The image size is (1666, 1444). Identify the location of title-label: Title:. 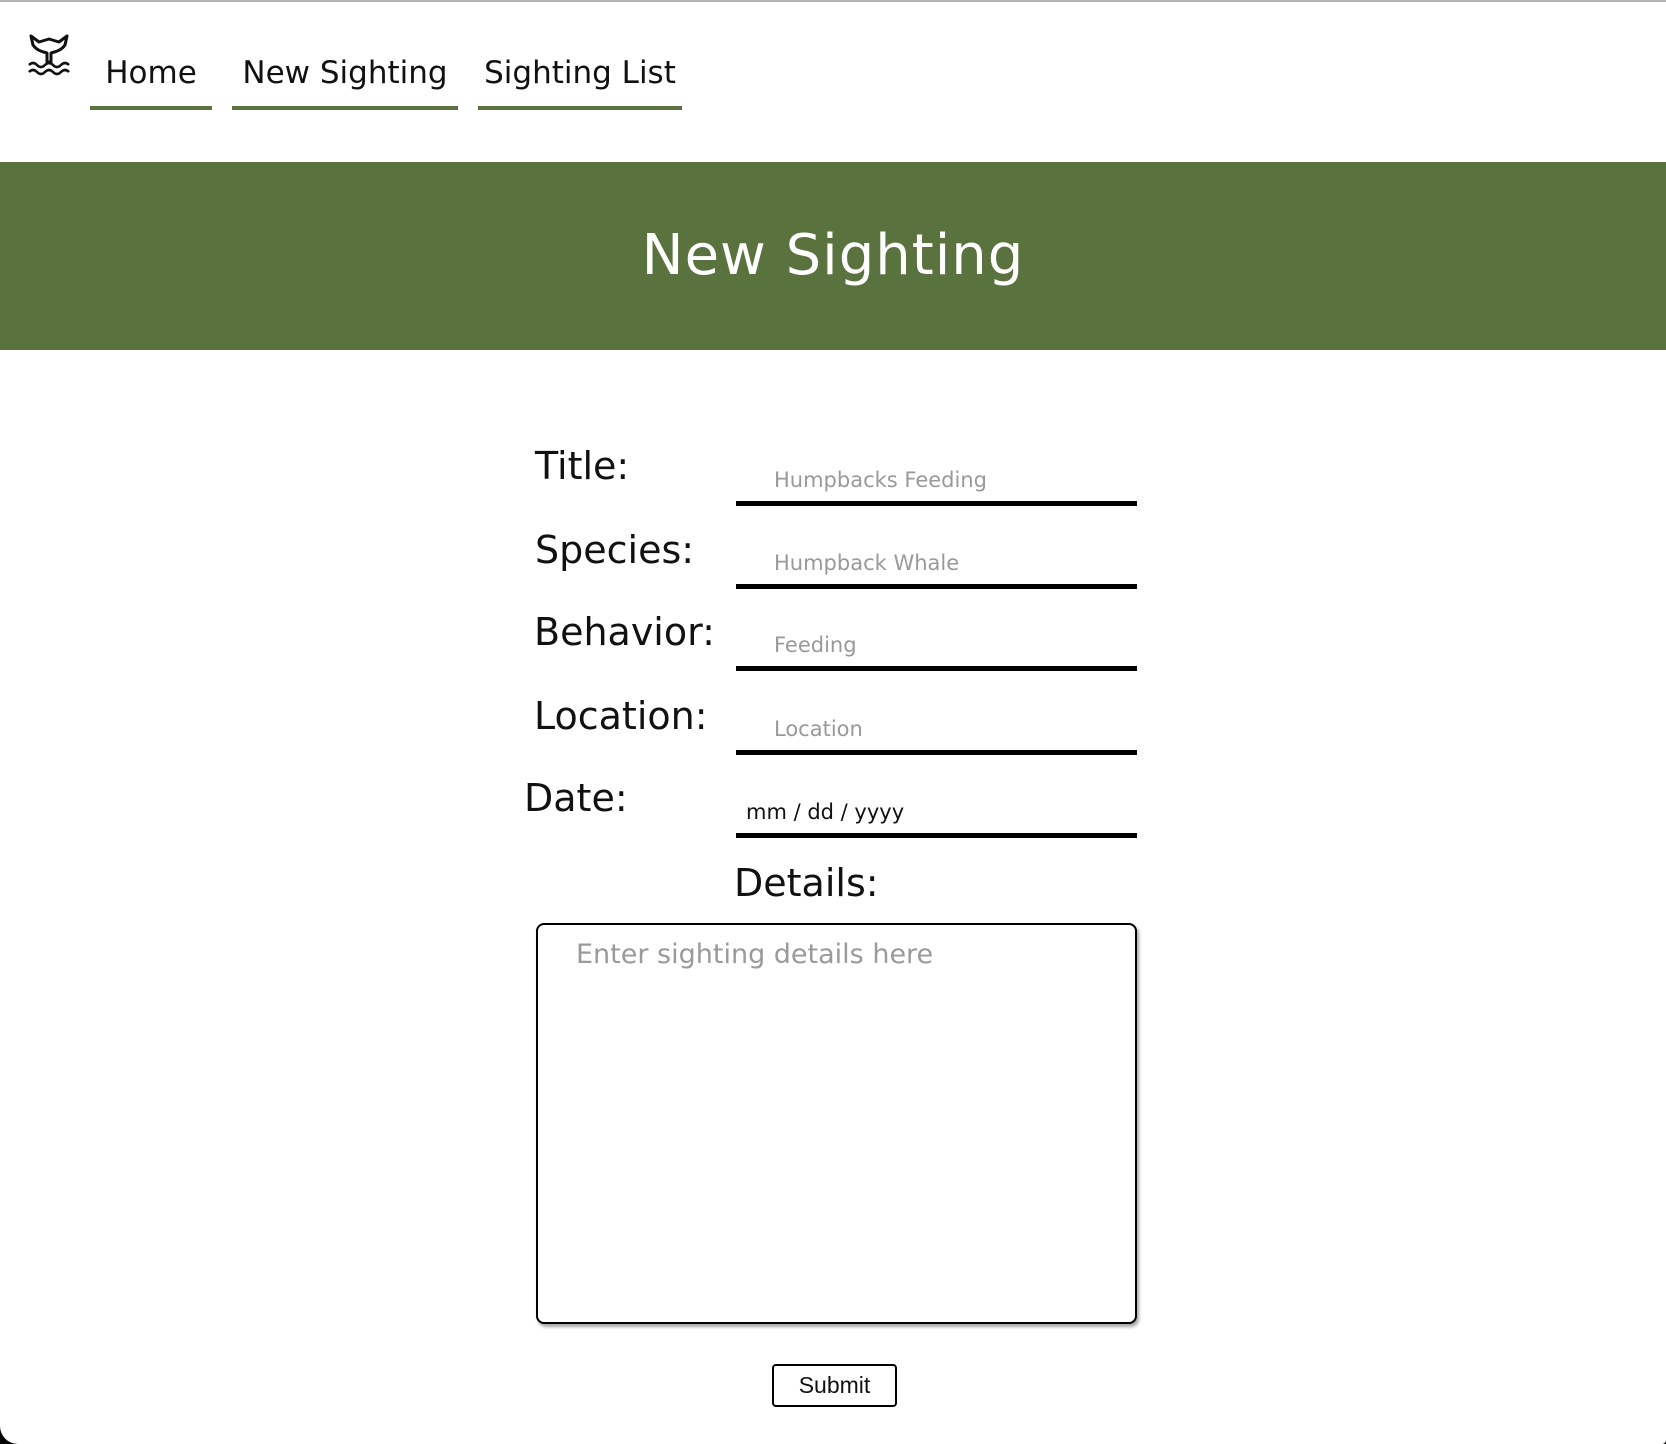
(582, 466).